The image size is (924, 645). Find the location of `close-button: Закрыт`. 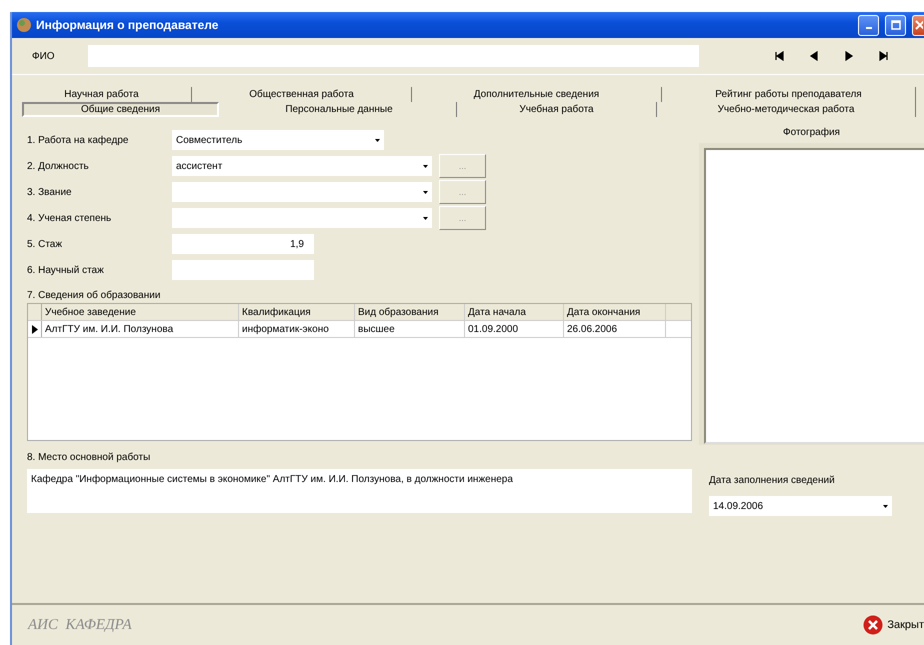

close-button: Закрыт is located at coordinates (893, 625).